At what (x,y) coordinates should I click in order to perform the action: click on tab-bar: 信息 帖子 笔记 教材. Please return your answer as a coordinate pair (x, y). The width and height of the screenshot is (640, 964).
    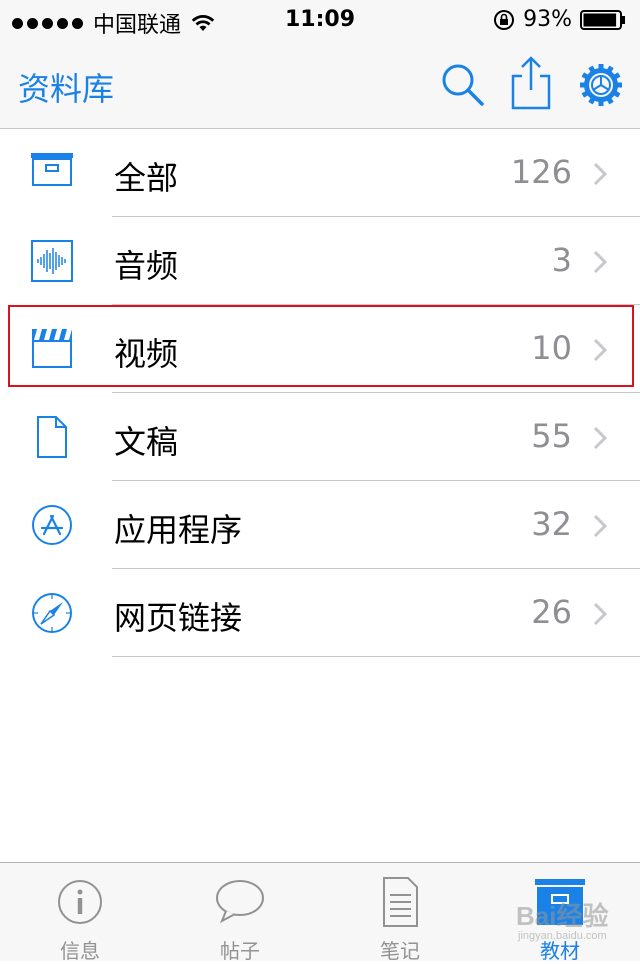
    Looking at the image, I should click on (320, 912).